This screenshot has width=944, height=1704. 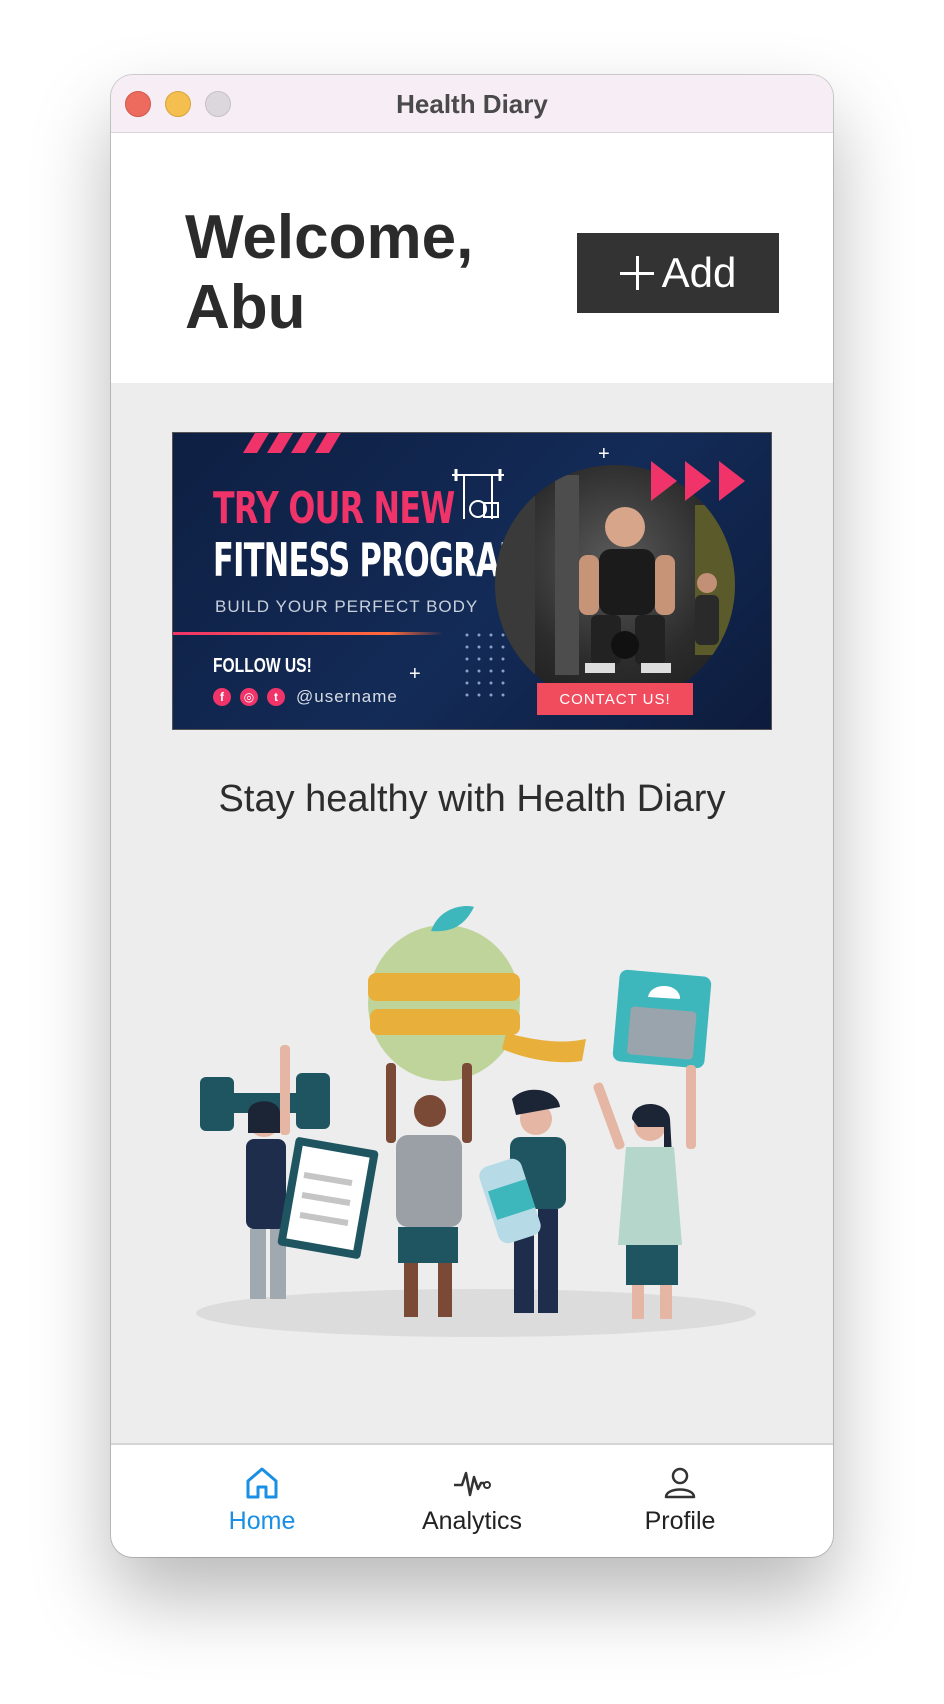 I want to click on tab-profile-label: Profile, so click(x=680, y=1521).